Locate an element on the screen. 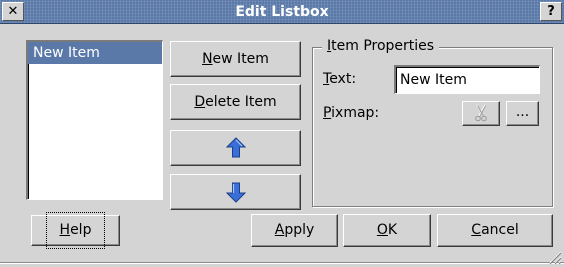  new-item-button-label: New Item is located at coordinates (235, 59).